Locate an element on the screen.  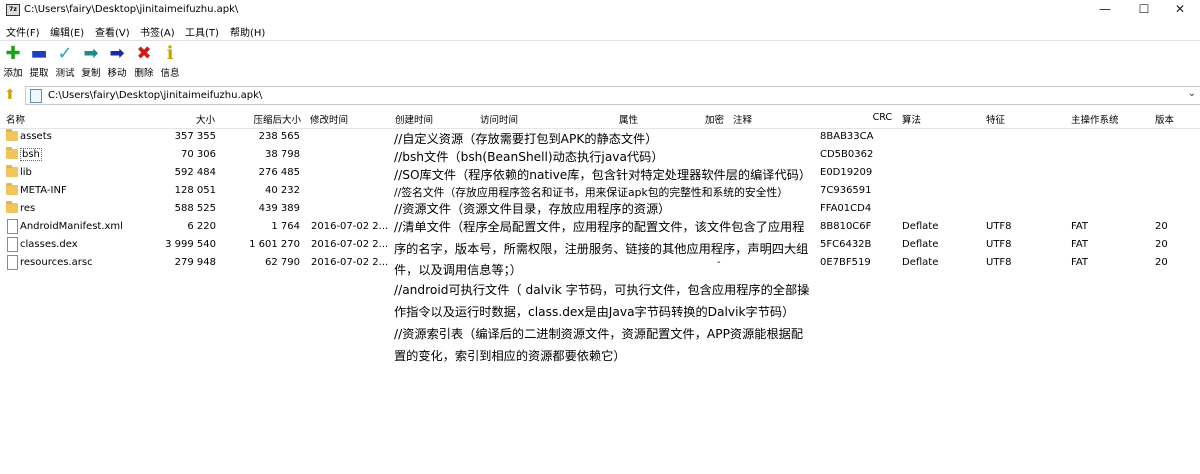
stray-dash: - is located at coordinates (719, 262).